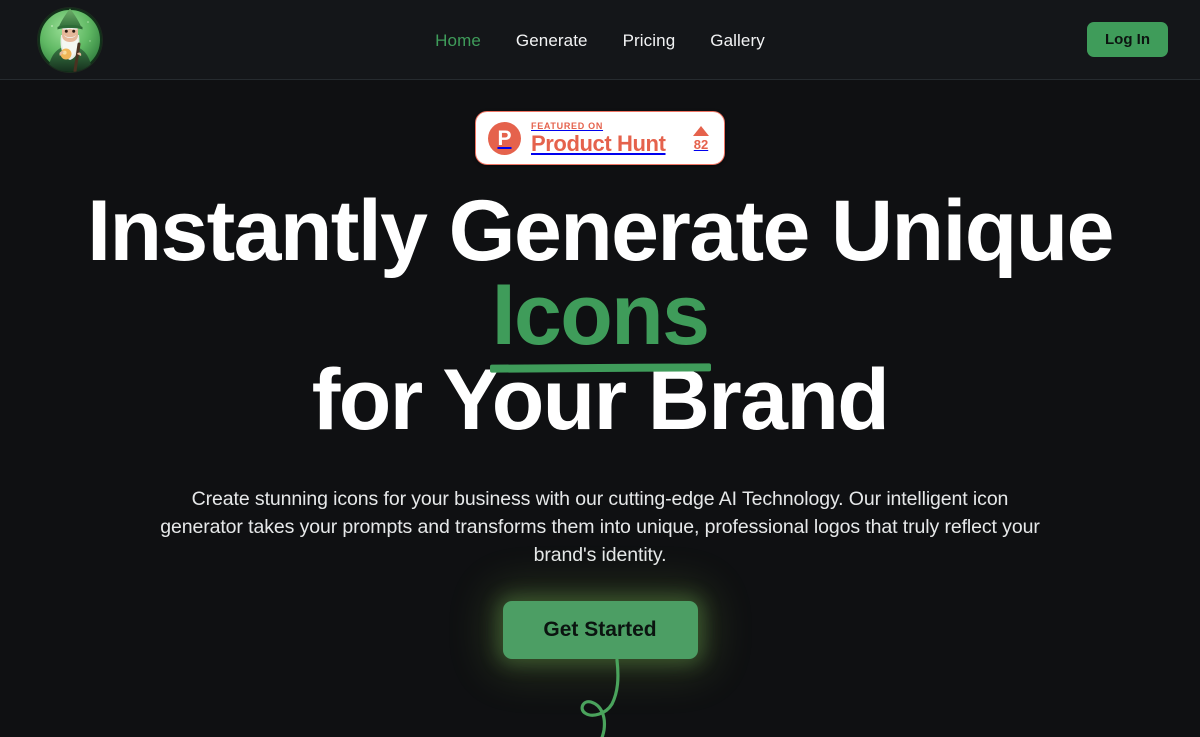  Describe the element at coordinates (552, 40) in the screenshot. I see `nav-link-generate: Generate` at that location.